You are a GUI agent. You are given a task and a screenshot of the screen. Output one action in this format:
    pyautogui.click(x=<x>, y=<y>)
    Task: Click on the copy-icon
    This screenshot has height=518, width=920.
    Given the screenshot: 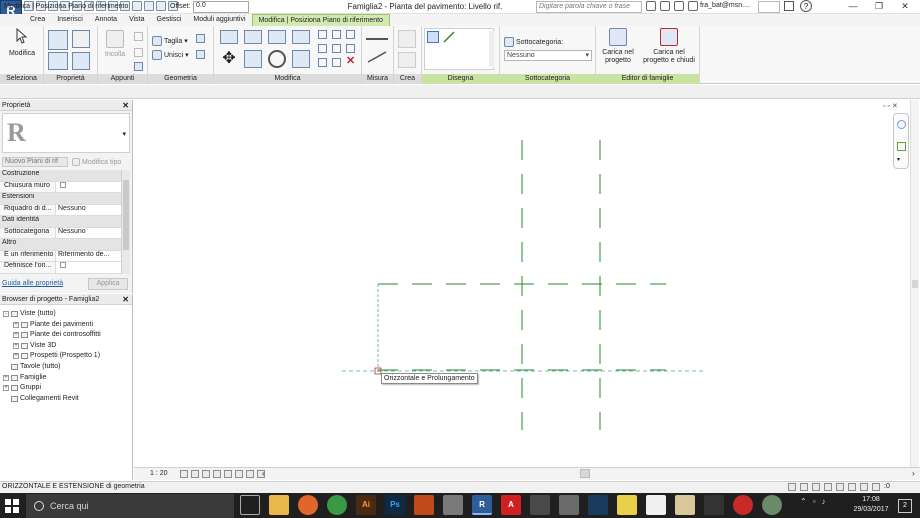 What is the action you would take?
    pyautogui.click(x=138, y=36)
    